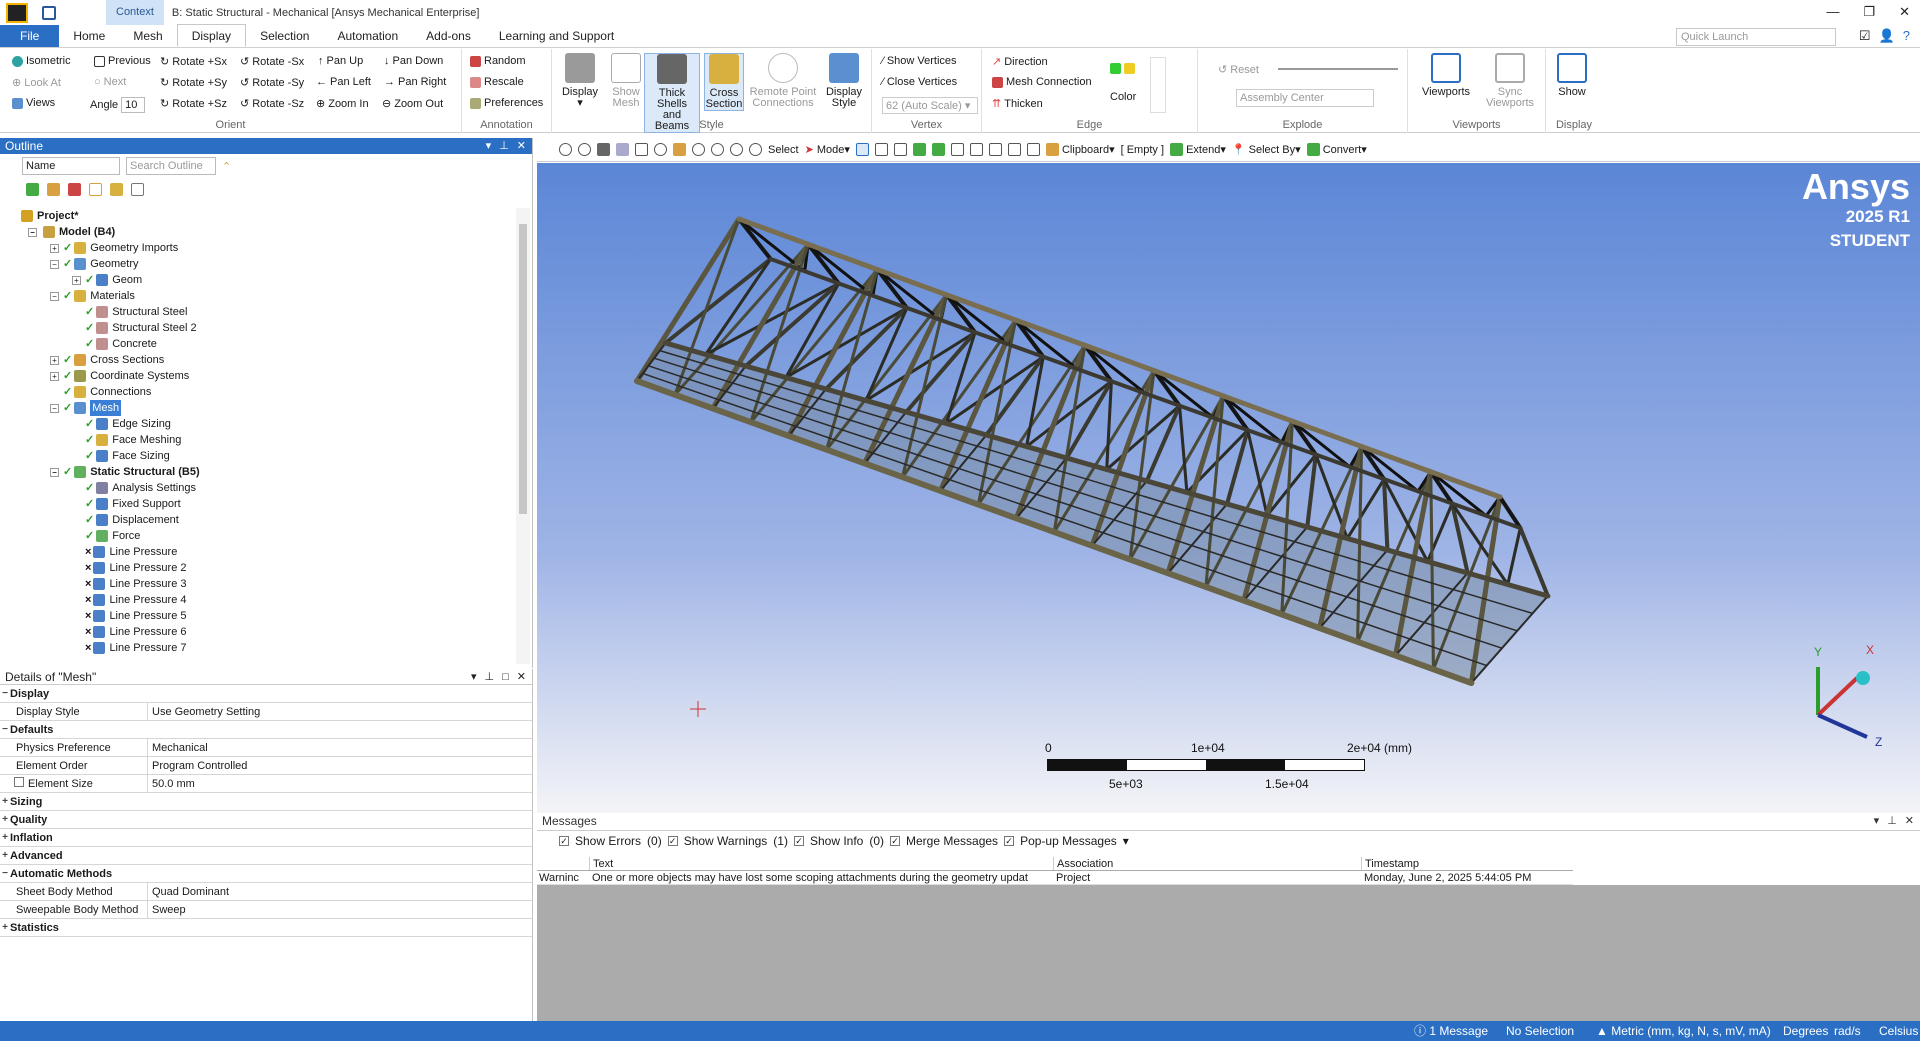 The height and width of the screenshot is (1041, 1920). I want to click on details-category: − Display, so click(266, 694).